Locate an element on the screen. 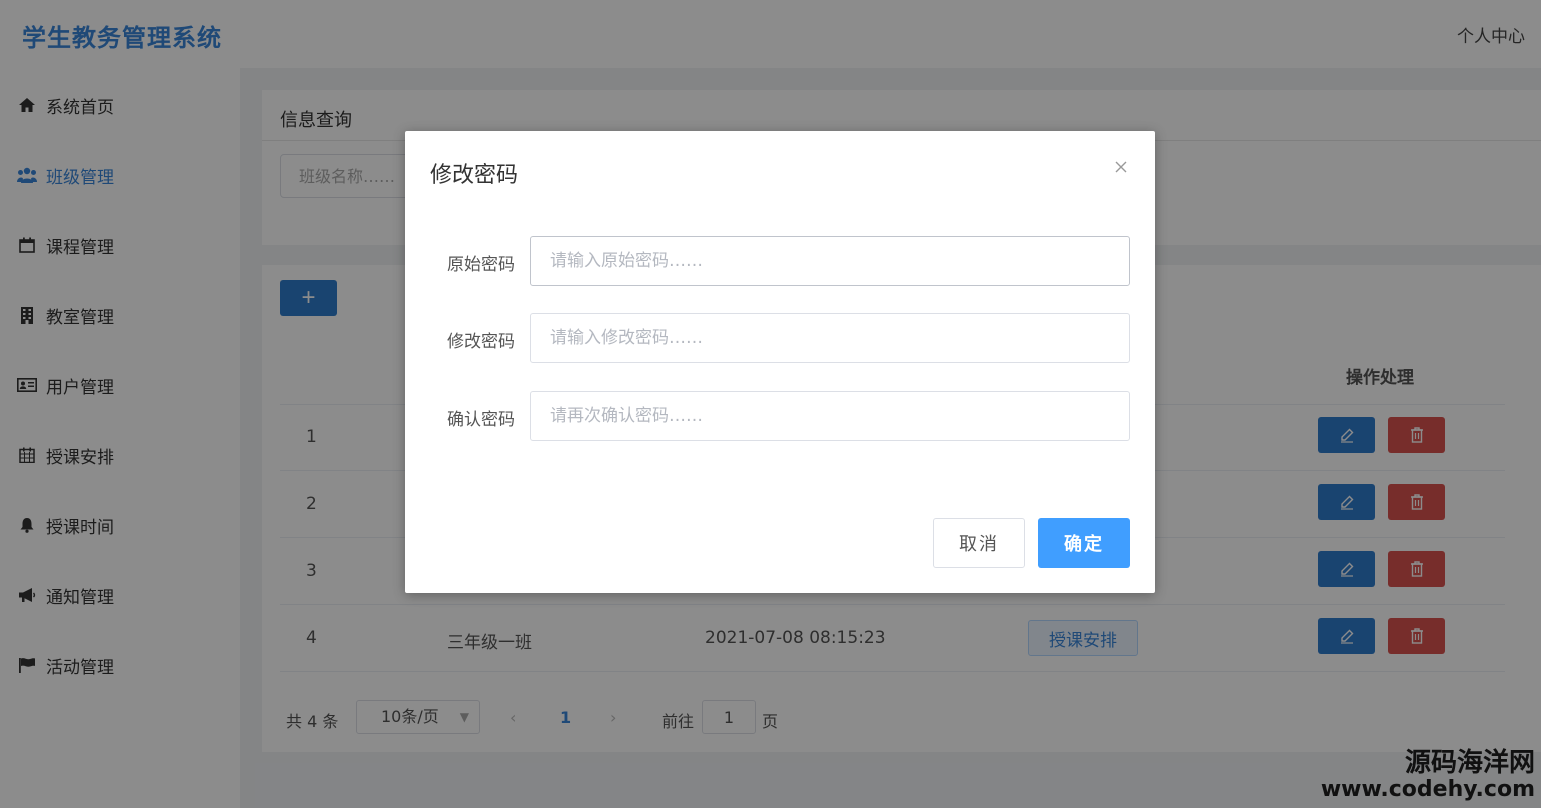 The height and width of the screenshot is (808, 1541). confirm-password-input is located at coordinates (830, 416).